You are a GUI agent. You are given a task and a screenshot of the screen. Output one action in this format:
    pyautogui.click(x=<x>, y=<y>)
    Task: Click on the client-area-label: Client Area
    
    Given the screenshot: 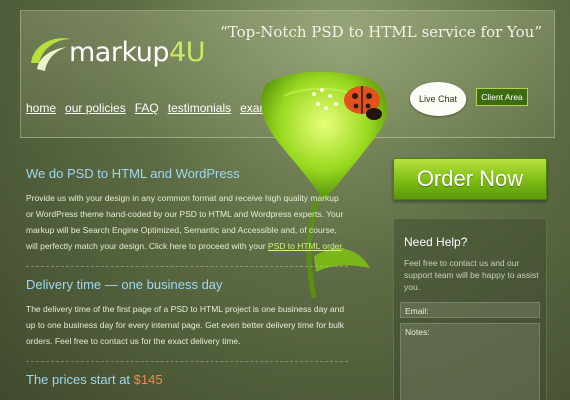 What is the action you would take?
    pyautogui.click(x=502, y=97)
    